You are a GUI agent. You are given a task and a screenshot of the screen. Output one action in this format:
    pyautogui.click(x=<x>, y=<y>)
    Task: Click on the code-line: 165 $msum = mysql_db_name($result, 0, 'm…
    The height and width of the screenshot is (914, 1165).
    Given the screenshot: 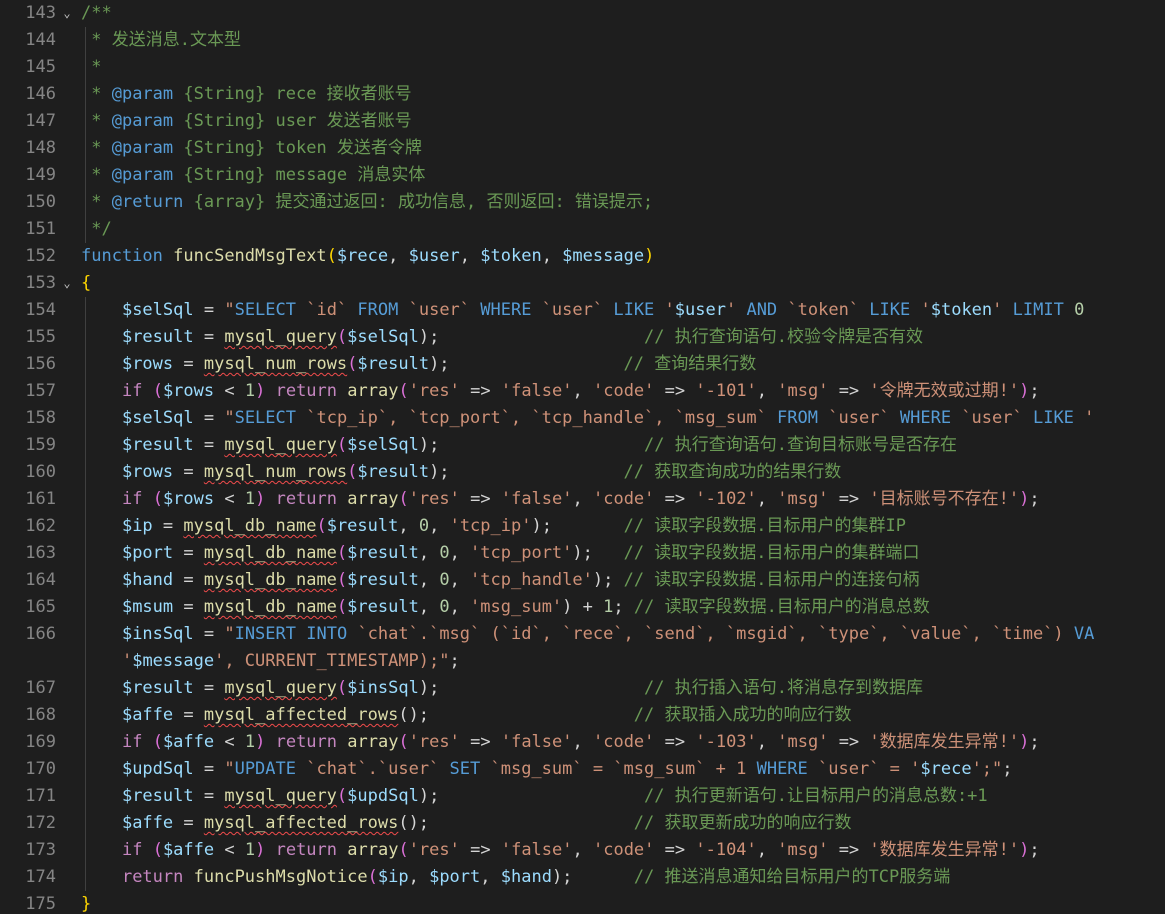 What is the action you would take?
    pyautogui.click(x=582, y=607)
    